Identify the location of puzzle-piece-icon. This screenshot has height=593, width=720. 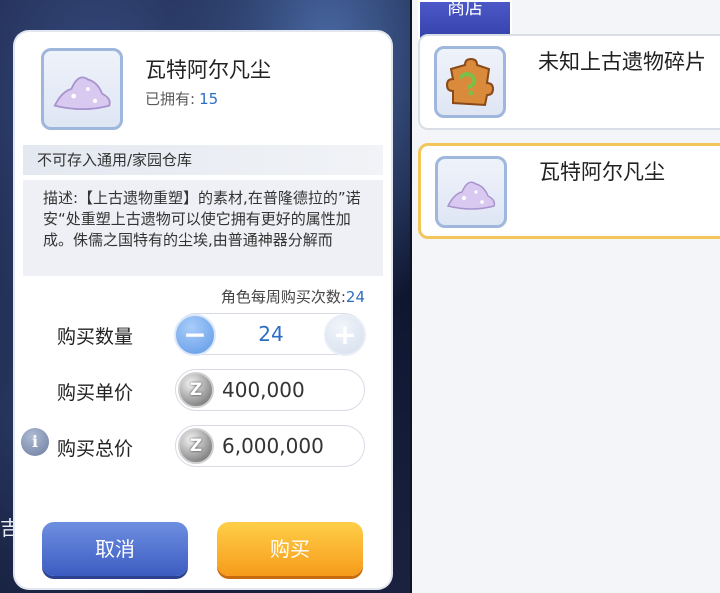
(470, 82).